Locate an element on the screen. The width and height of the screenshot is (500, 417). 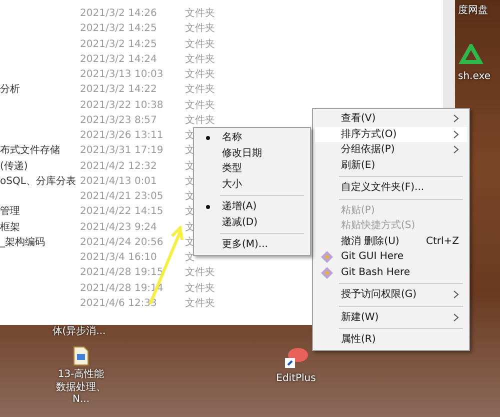
file-name: 管理 is located at coordinates (40, 212).